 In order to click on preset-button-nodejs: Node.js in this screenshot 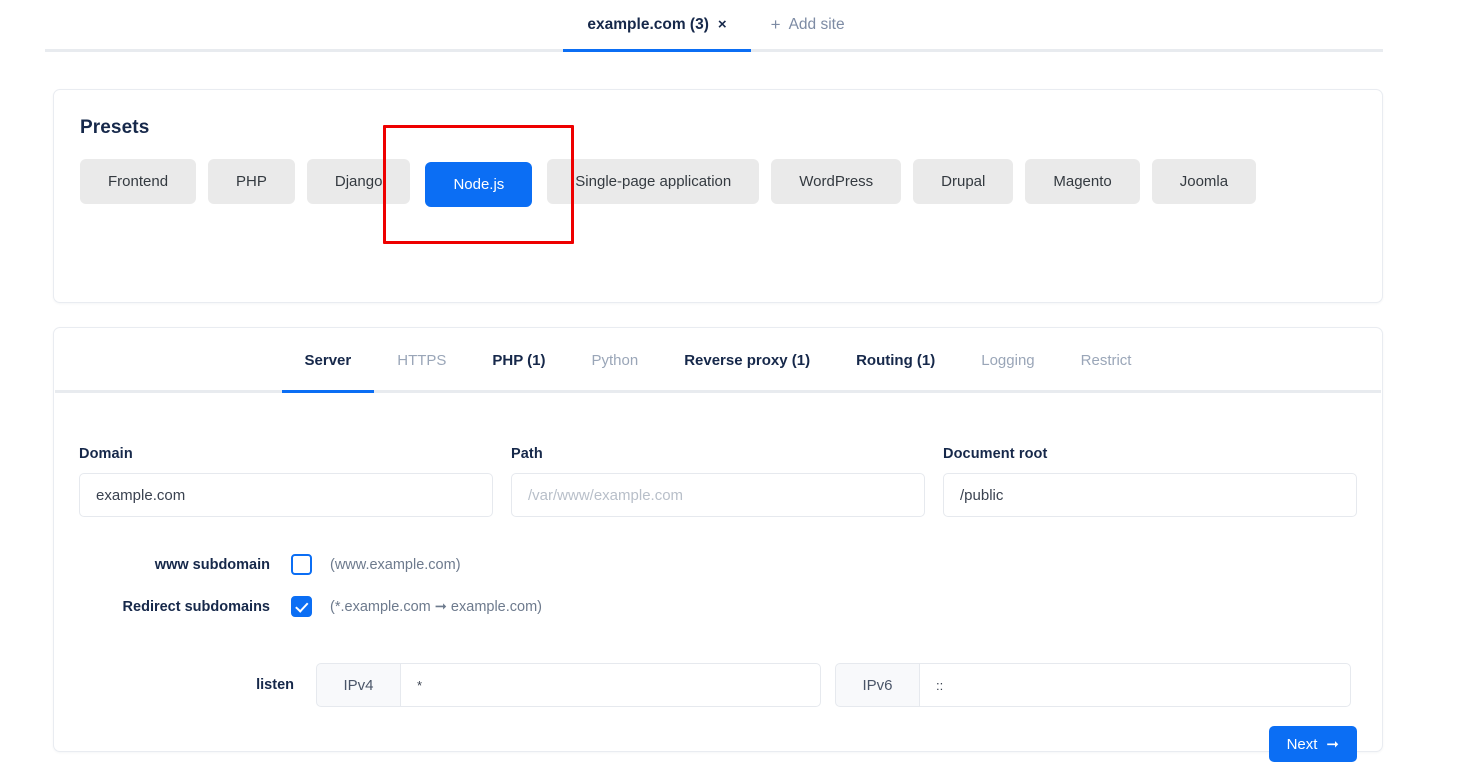, I will do `click(479, 184)`.